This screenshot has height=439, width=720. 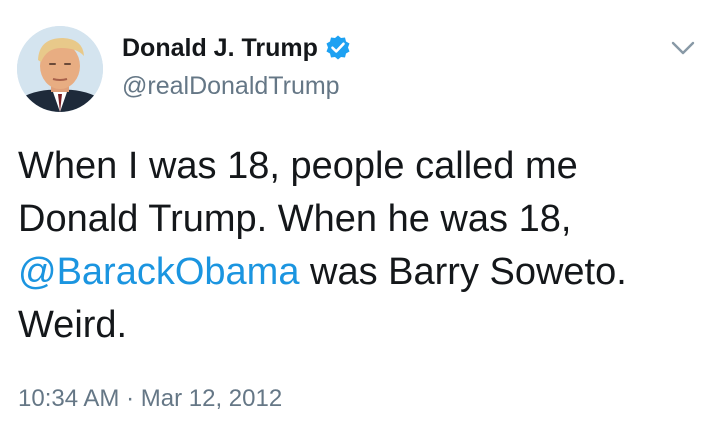 I want to click on tweet-date: Mar 12, 2012, so click(x=211, y=398).